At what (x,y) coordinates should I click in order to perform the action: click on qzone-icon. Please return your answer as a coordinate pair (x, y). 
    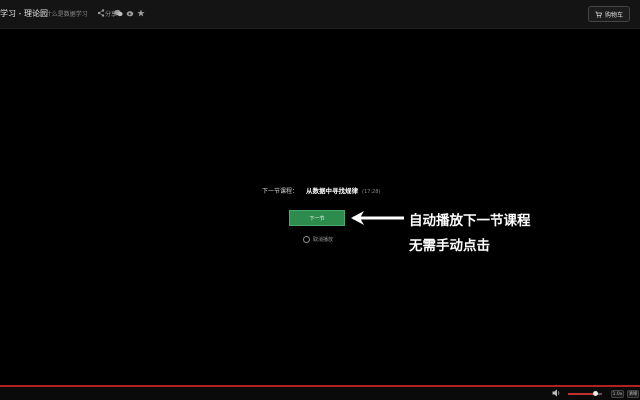
    Looking at the image, I should click on (141, 13).